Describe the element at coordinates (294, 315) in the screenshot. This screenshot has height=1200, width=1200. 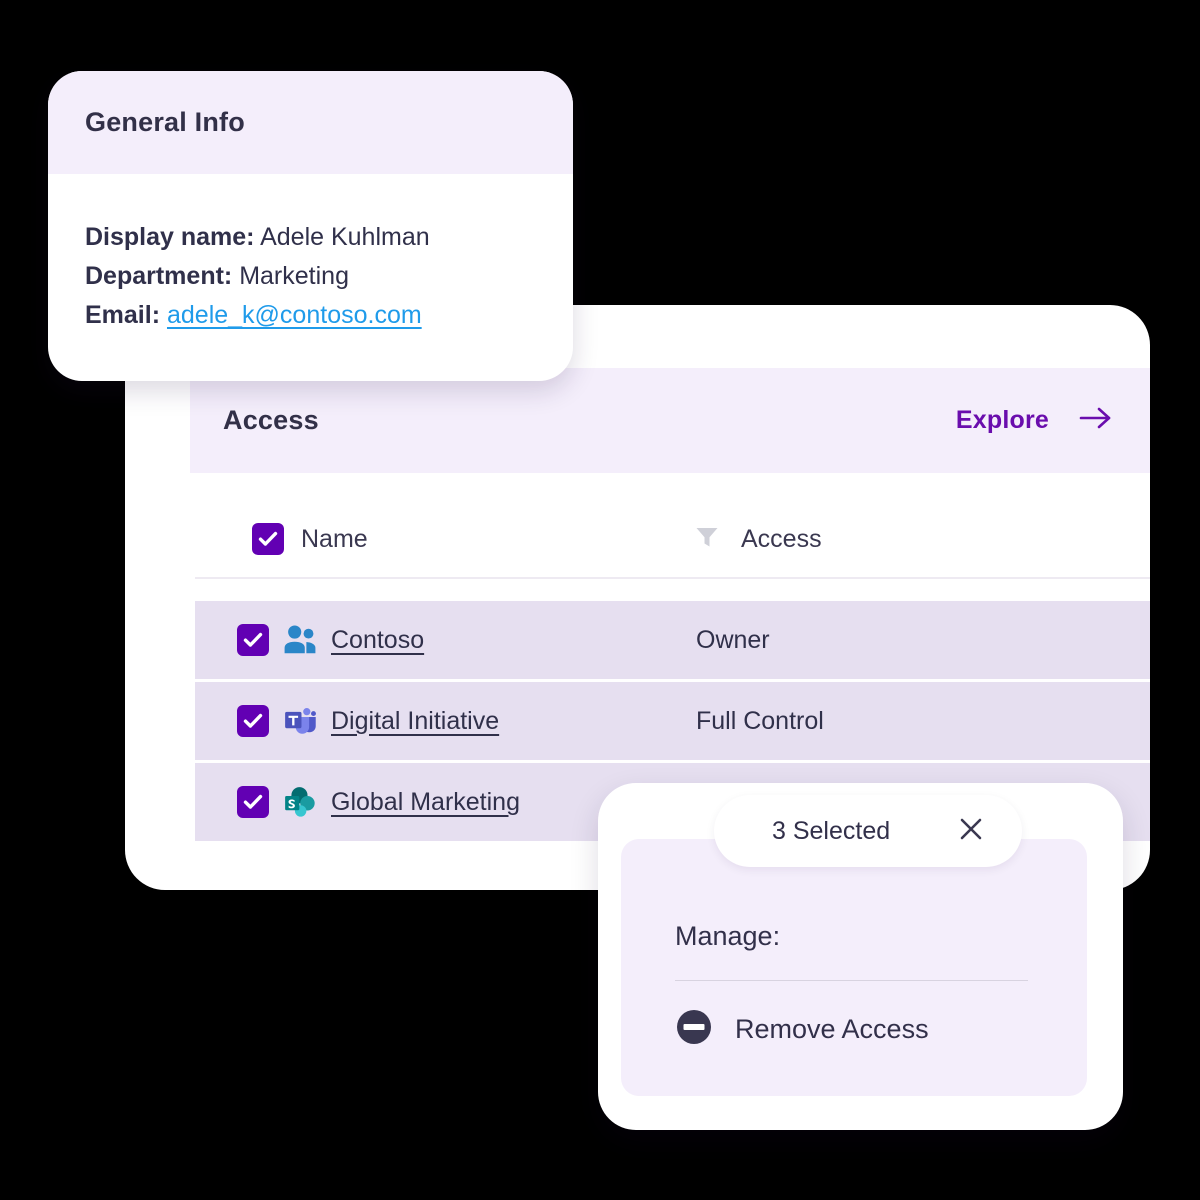
I see `email-link: adele_k@contoso.com` at that location.